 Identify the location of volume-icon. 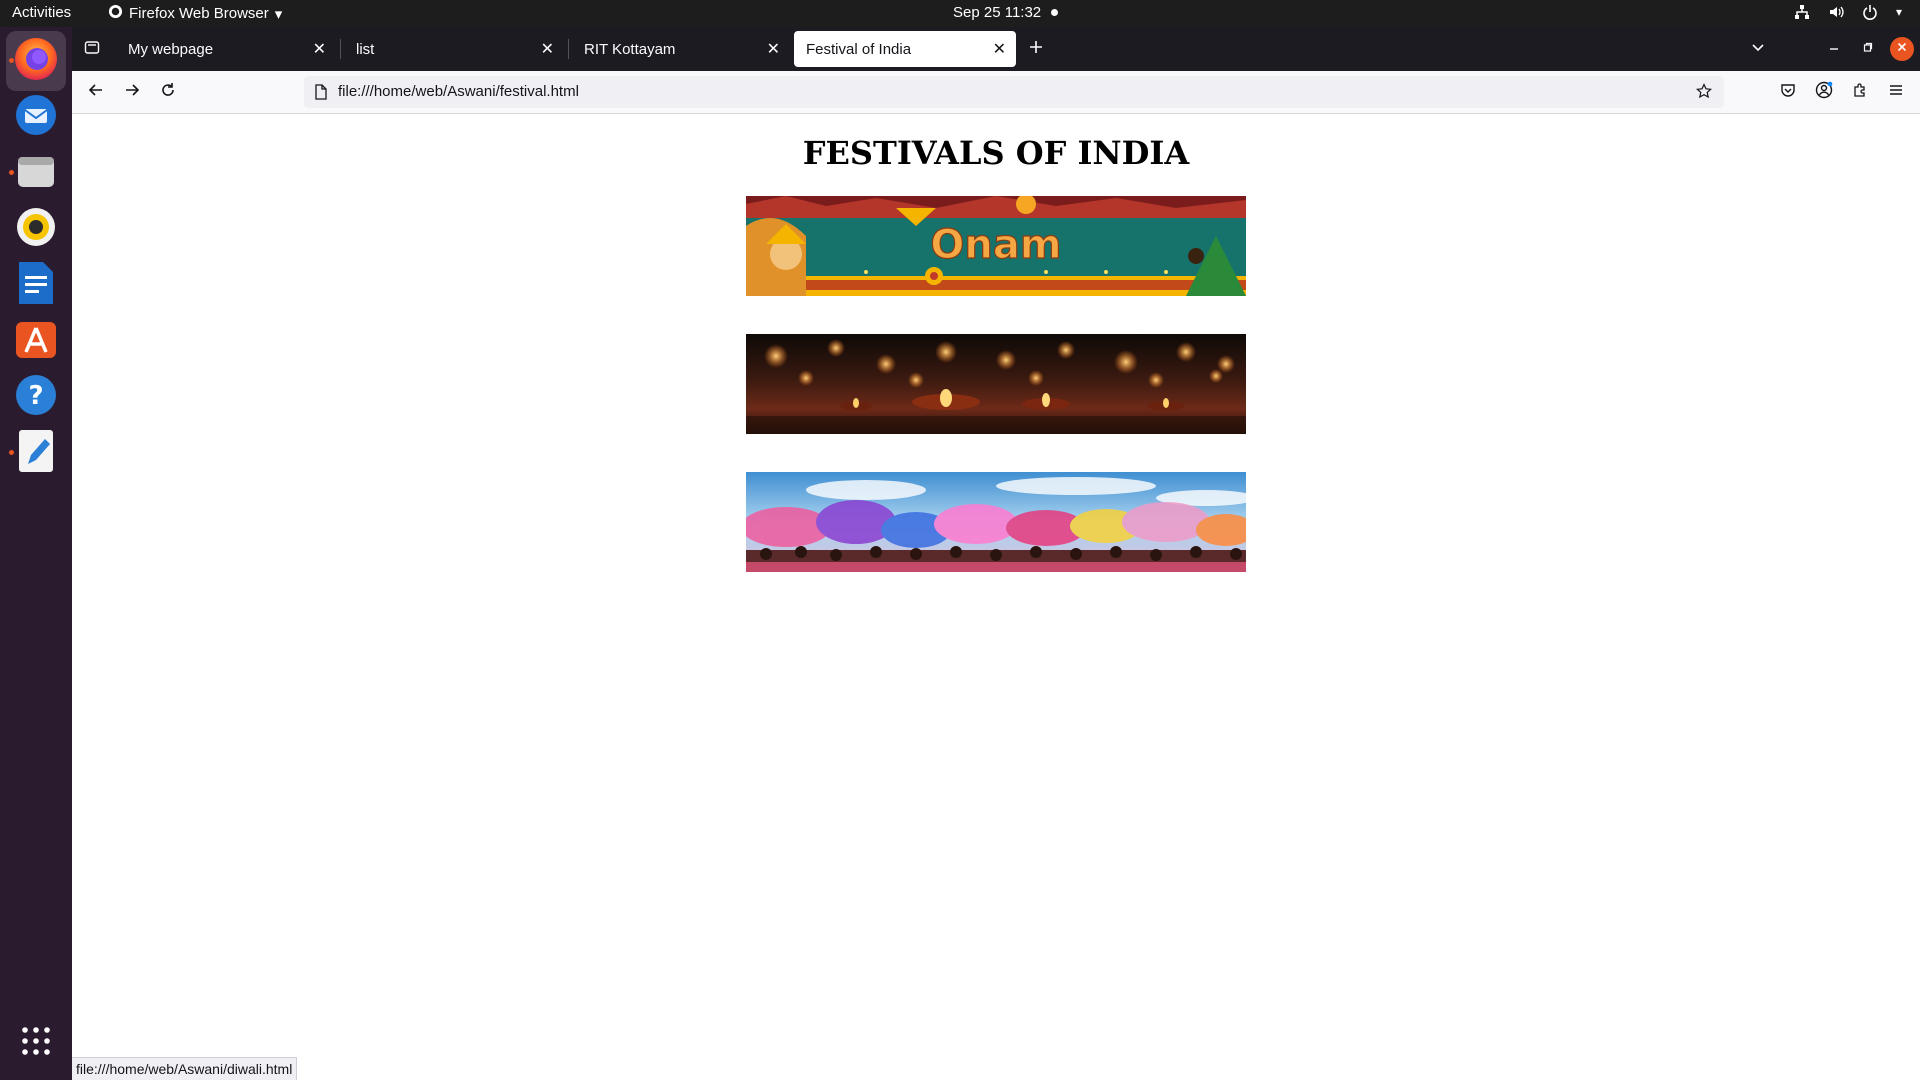
(1836, 12).